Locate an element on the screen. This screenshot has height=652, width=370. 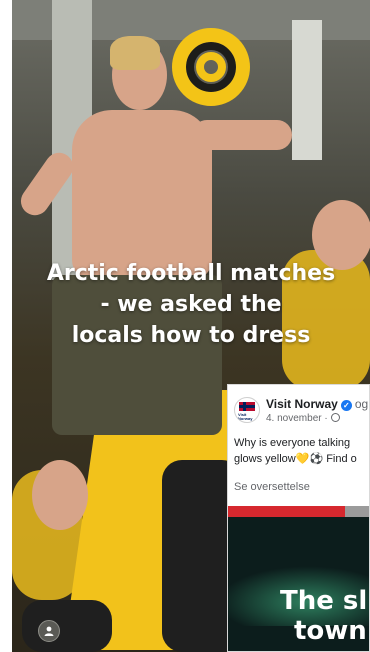
thumbnail-title: The sl town is located at coordinates (323, 616).